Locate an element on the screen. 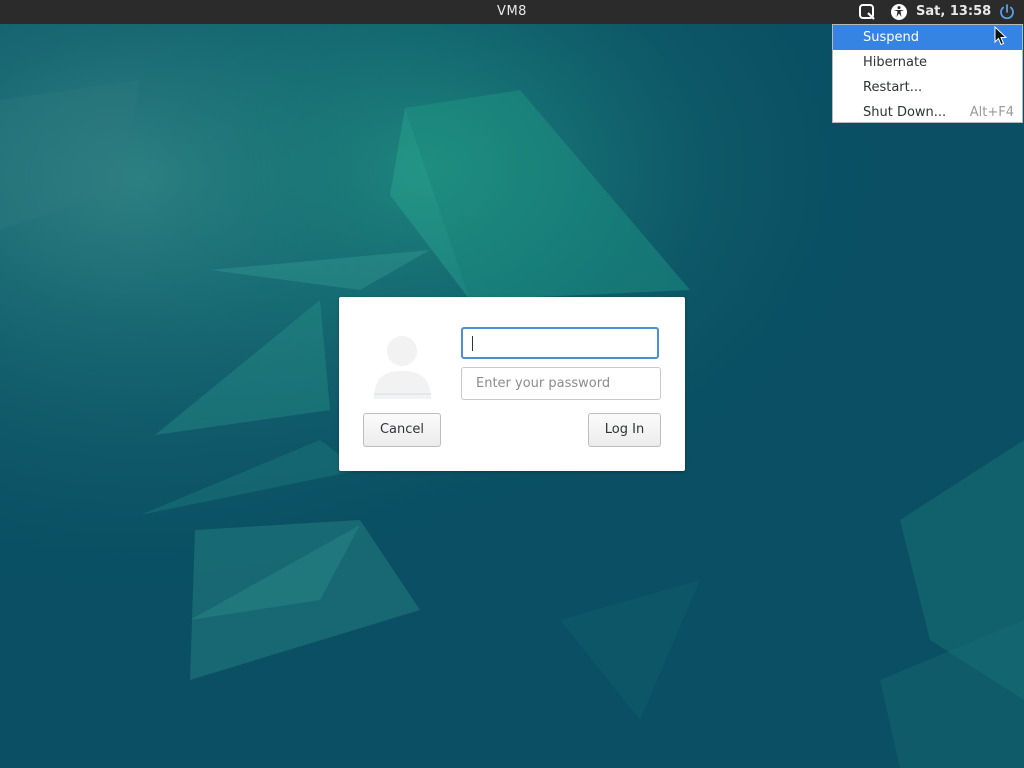 The height and width of the screenshot is (768, 1024). keyboard-indicator-icon is located at coordinates (867, 12).